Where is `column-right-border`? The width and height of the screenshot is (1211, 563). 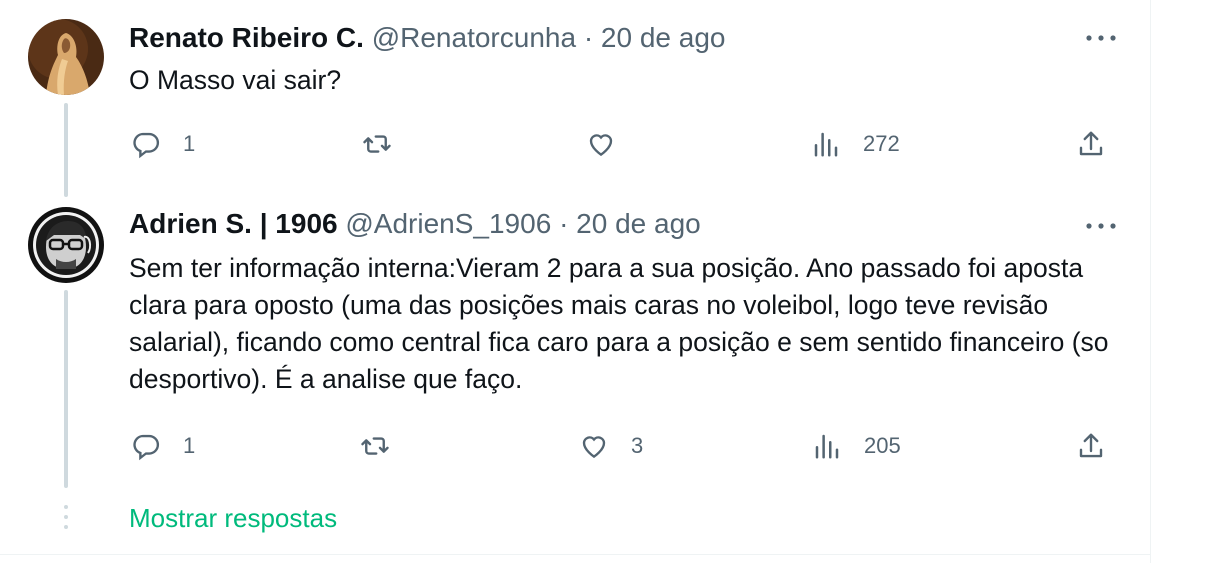
column-right-border is located at coordinates (1150, 281).